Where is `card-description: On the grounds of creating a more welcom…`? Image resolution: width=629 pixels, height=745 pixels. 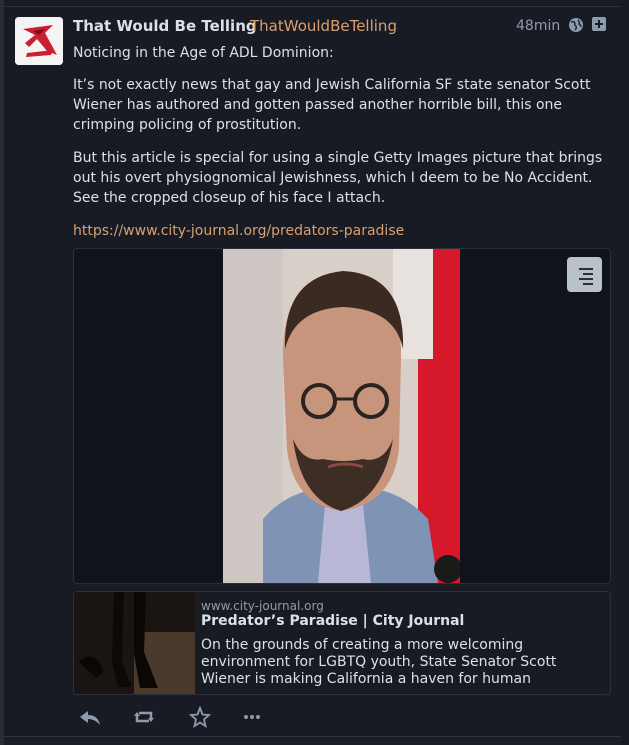
card-description: On the grounds of creating a more welcom… is located at coordinates (379, 662).